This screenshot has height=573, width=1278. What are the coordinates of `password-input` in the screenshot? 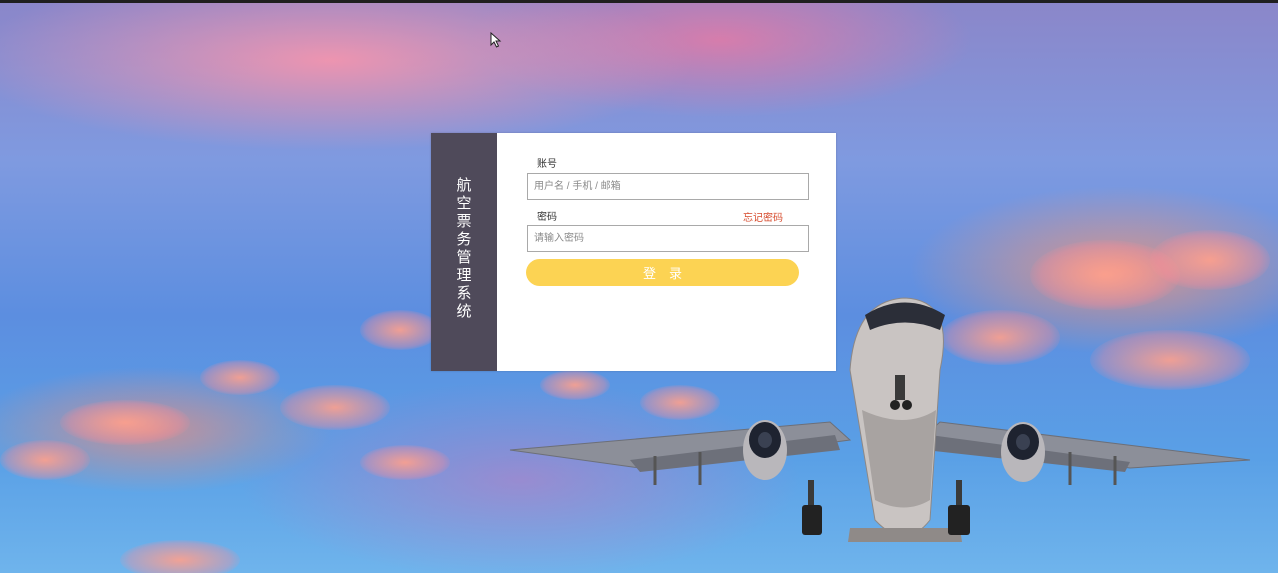 It's located at (668, 238).